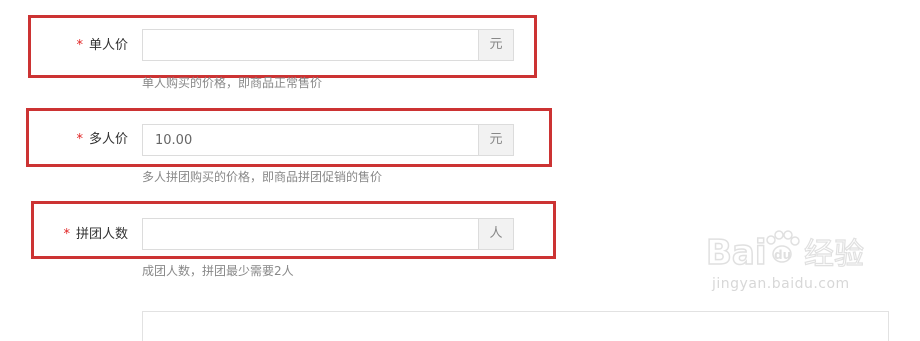 The height and width of the screenshot is (341, 920). Describe the element at coordinates (311, 45) in the screenshot. I see `single-price-input` at that location.